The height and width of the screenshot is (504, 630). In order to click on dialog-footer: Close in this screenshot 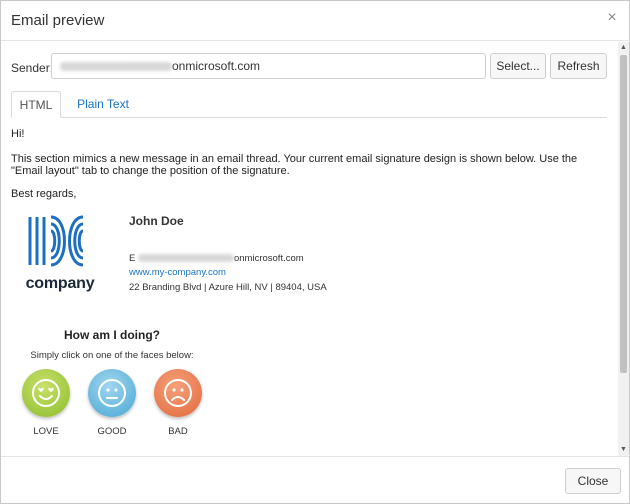, I will do `click(315, 479)`.